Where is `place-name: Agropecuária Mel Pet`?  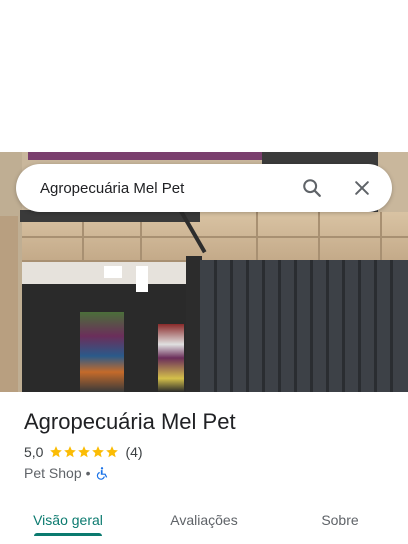 place-name: Agropecuária Mel Pet is located at coordinates (130, 421).